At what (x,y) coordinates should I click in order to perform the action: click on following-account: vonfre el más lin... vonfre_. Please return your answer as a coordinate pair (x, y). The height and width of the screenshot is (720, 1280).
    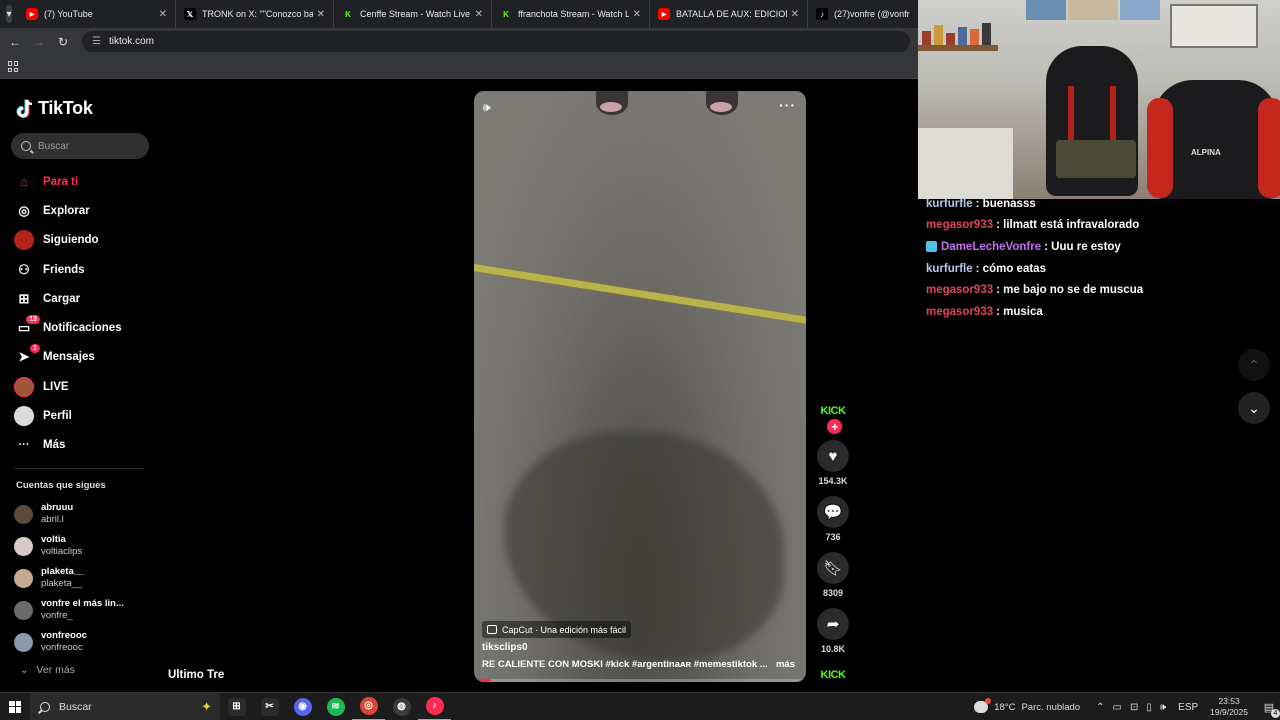
    Looking at the image, I should click on (84, 610).